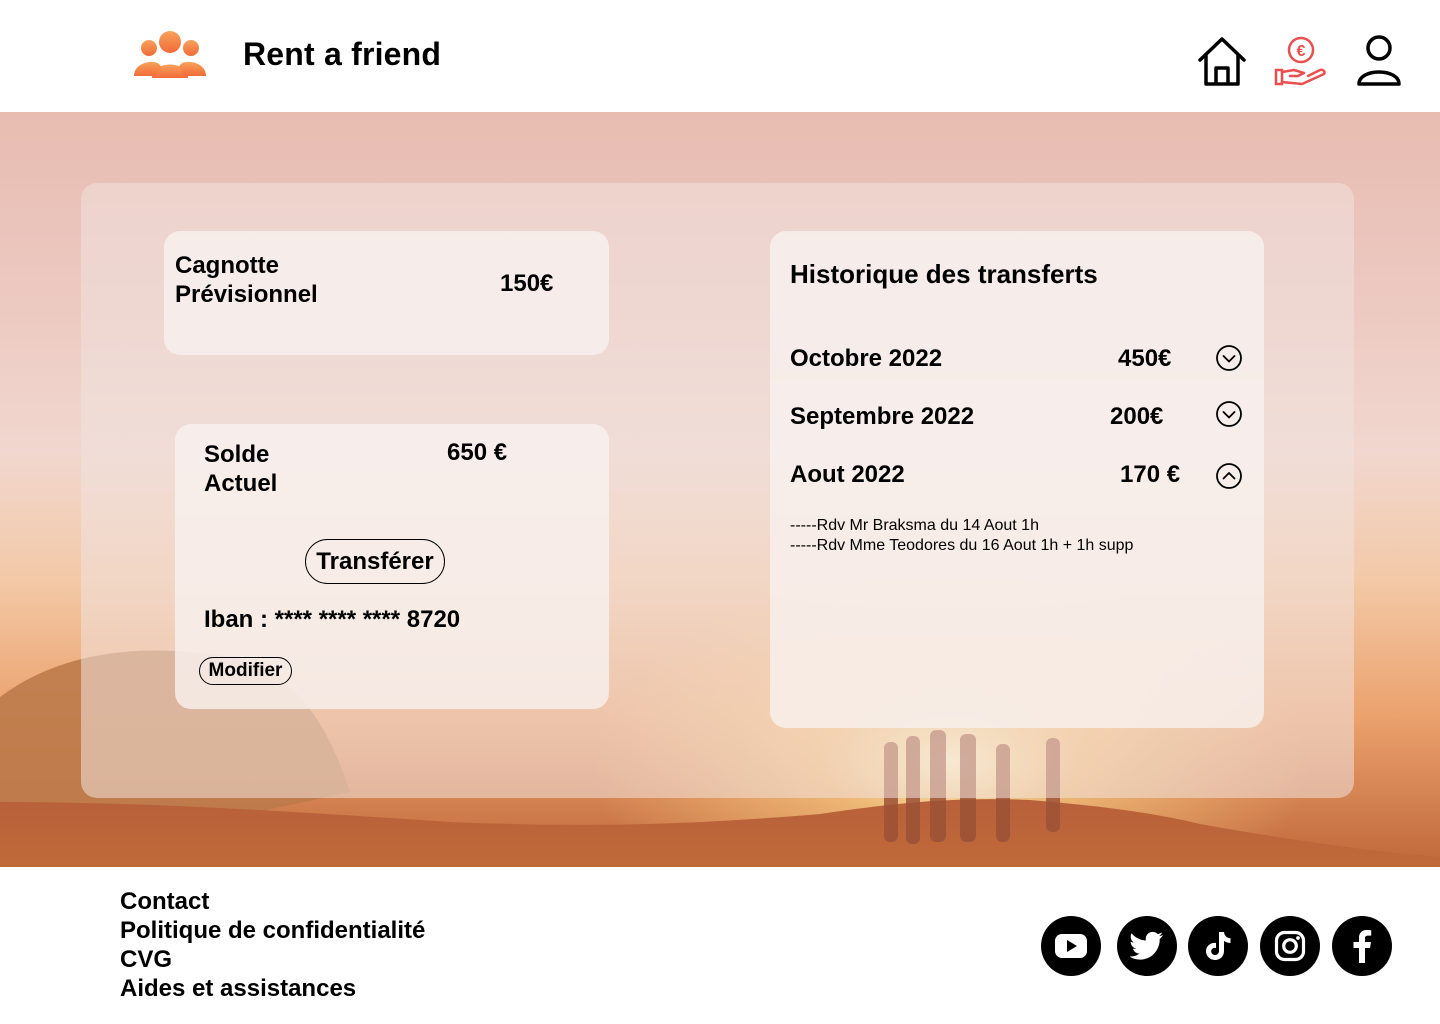 Image resolution: width=1440 pixels, height=1024 pixels. Describe the element at coordinates (246, 280) in the screenshot. I see `cagnotte-label: Cagnotte Prévisionnel` at that location.